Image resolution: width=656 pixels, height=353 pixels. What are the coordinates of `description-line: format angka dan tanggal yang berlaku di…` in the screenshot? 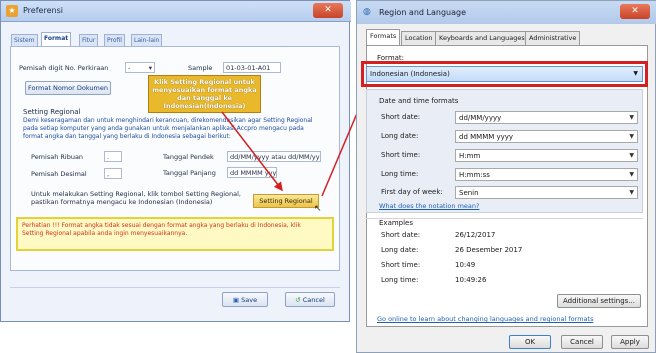 It's located at (127, 136).